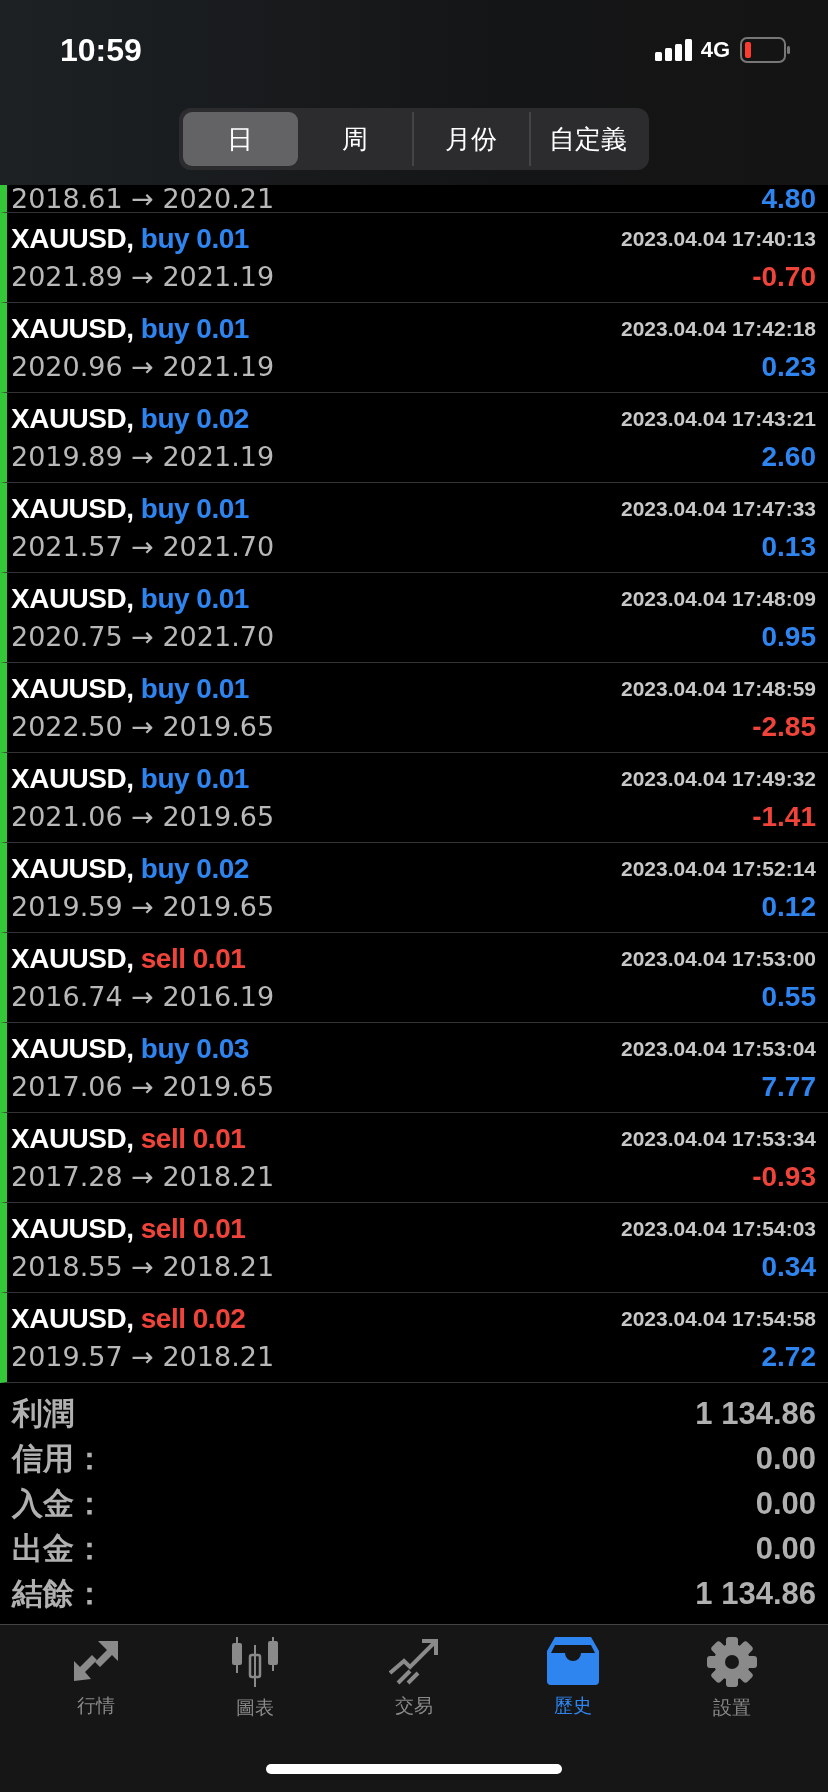 The width and height of the screenshot is (828, 1792). Describe the element at coordinates (788, 366) in the screenshot. I see `trade-profit: 0.23` at that location.